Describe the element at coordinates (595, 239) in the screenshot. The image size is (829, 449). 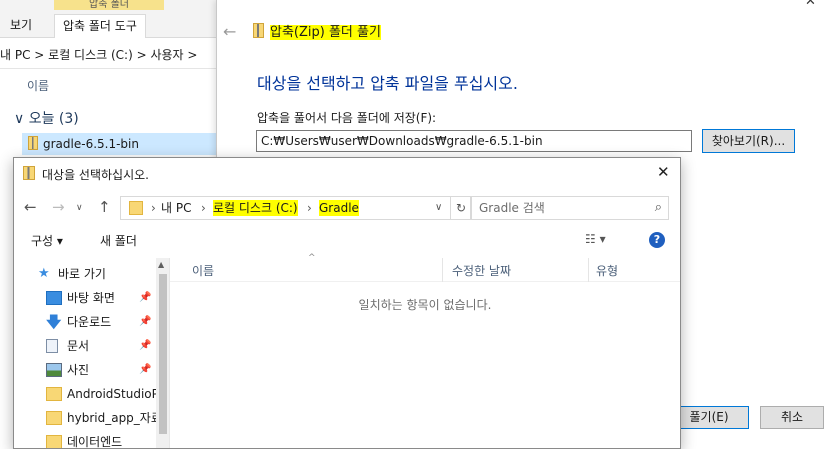
I see `view-options-icon: ☷ ▾` at that location.